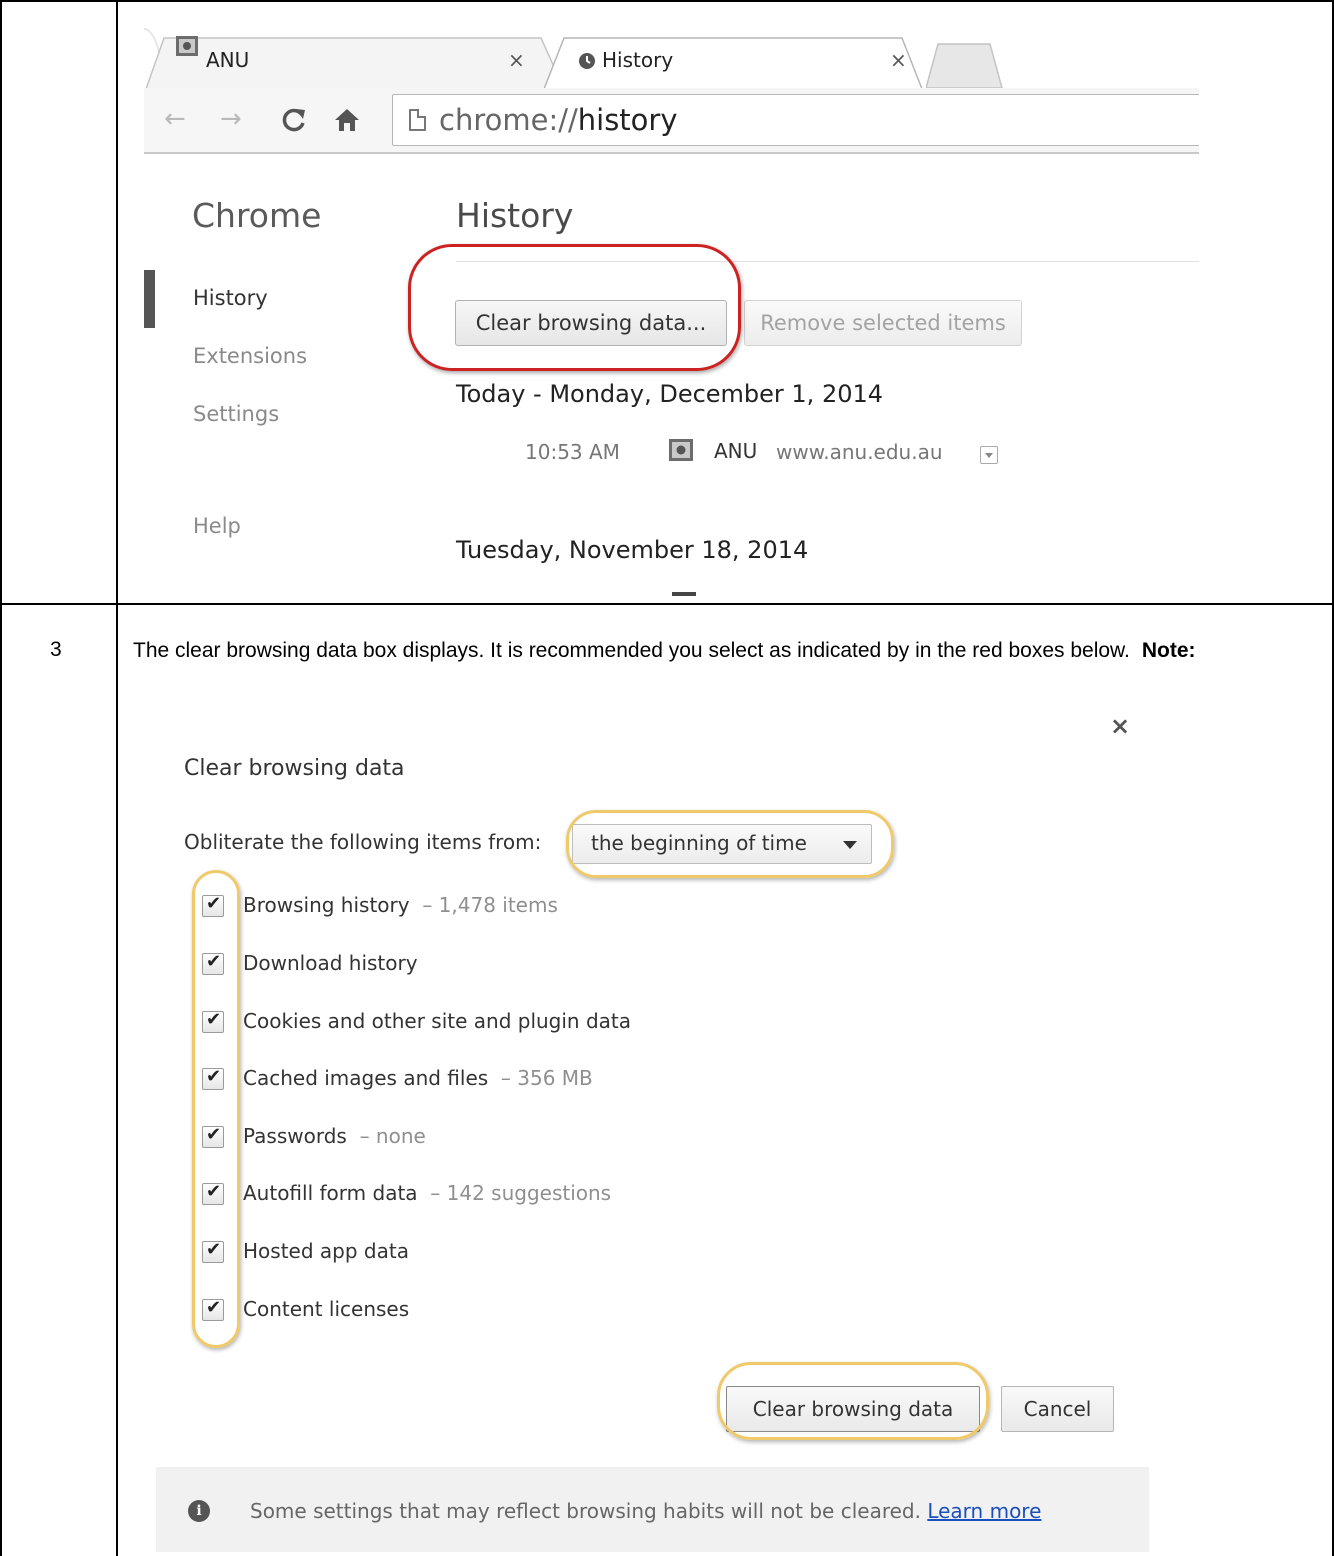  What do you see at coordinates (516, 60) in the screenshot?
I see `tab-anu-close-icon: ×` at bounding box center [516, 60].